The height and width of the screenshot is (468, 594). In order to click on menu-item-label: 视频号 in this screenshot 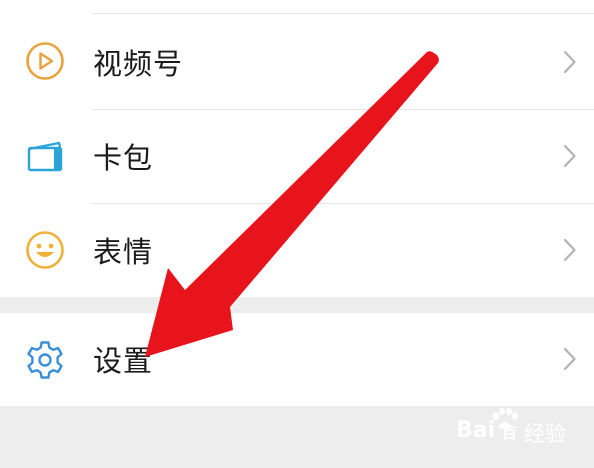, I will do `click(138, 64)`.